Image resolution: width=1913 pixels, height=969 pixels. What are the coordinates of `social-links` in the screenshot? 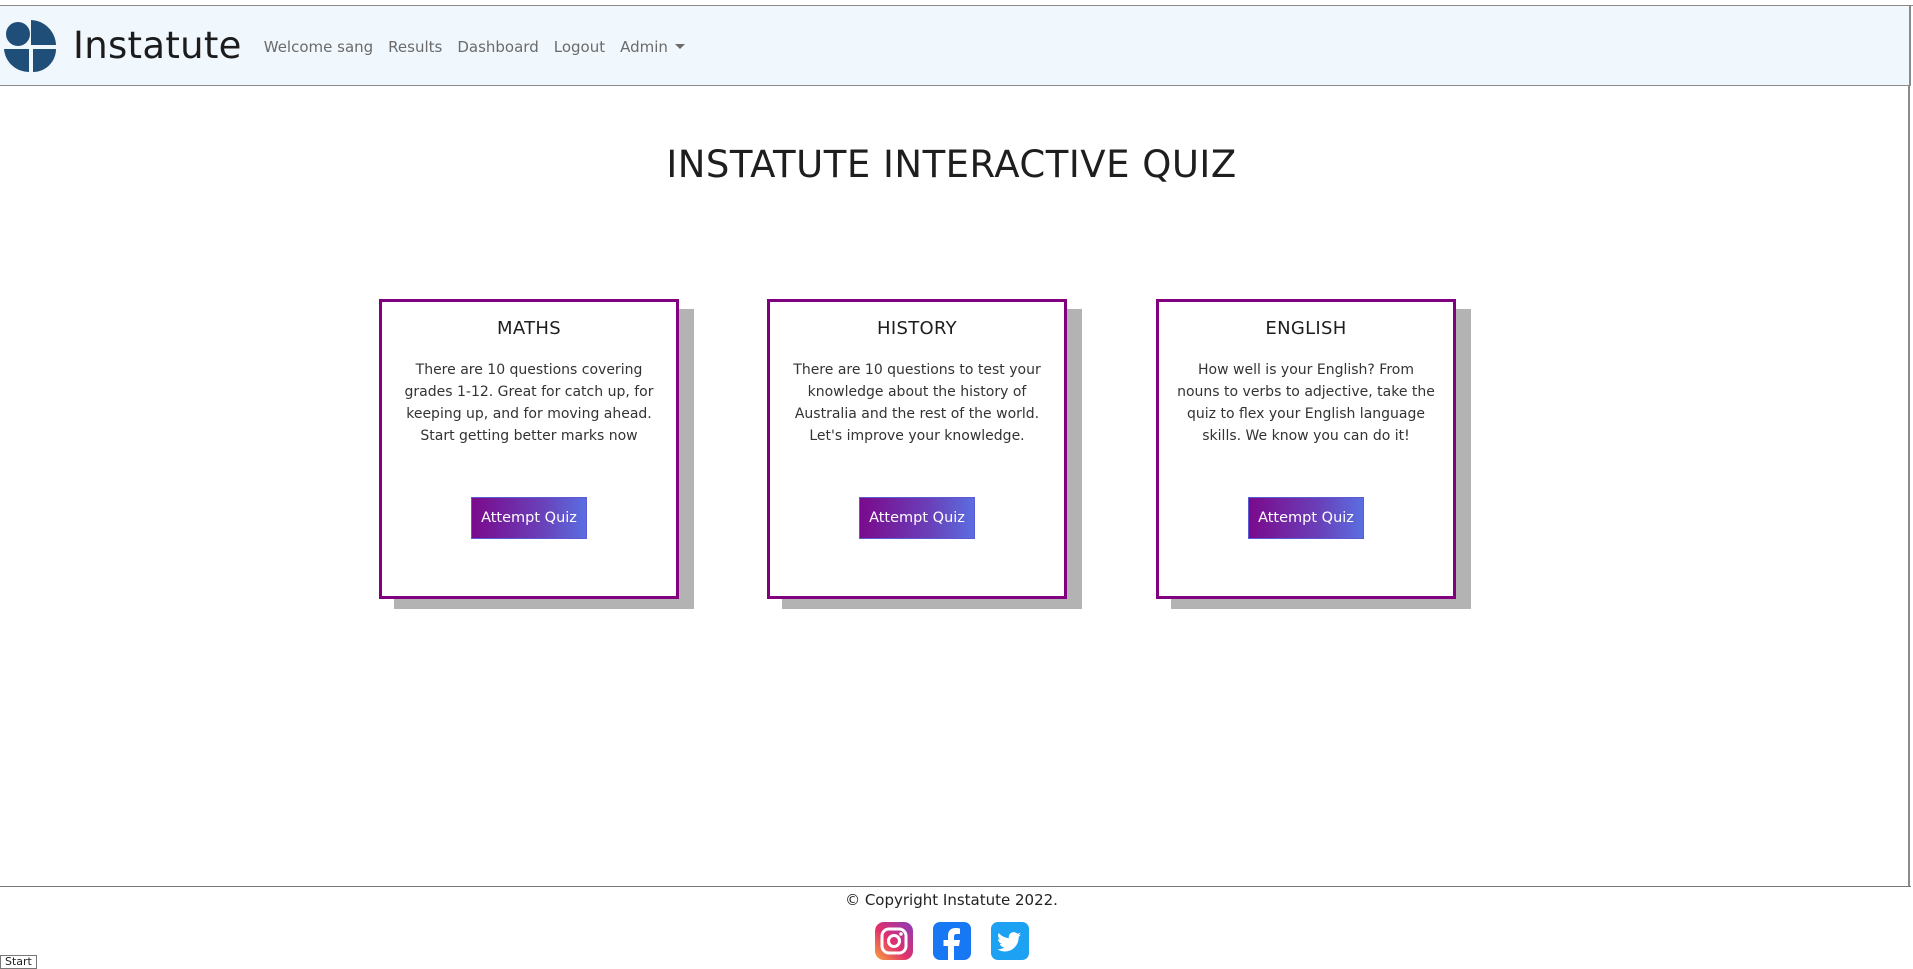 It's located at (962, 941).